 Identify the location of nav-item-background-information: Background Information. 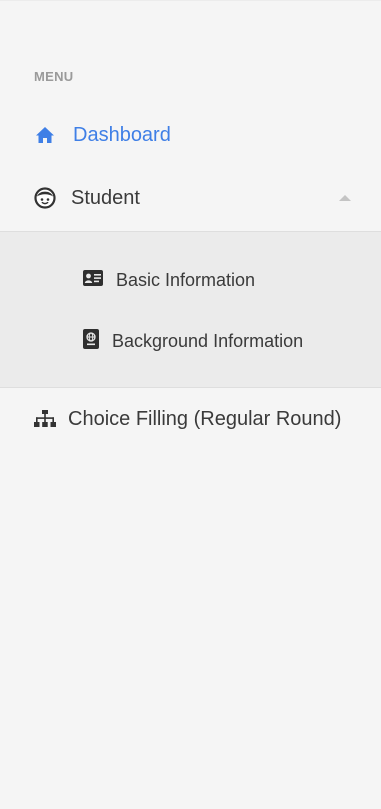
(190, 341).